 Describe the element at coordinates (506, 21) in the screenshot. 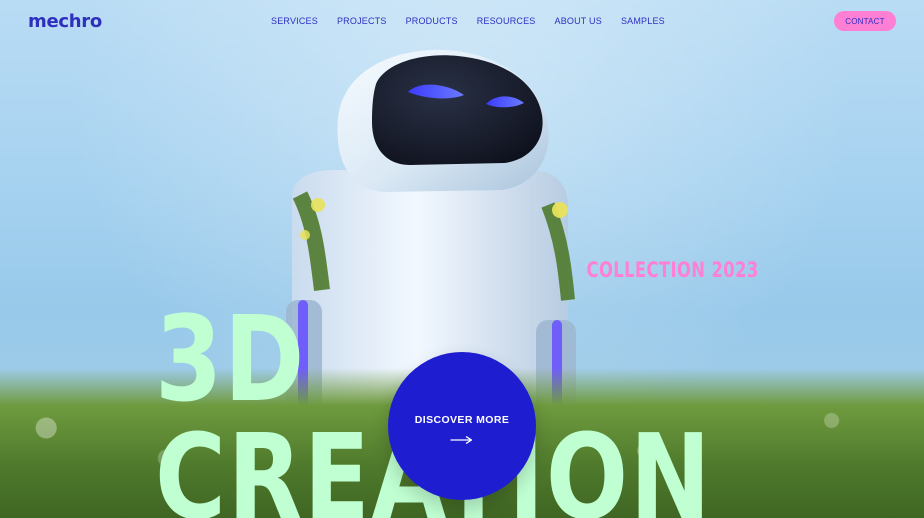

I see `nav-resources: RESOURCES` at that location.